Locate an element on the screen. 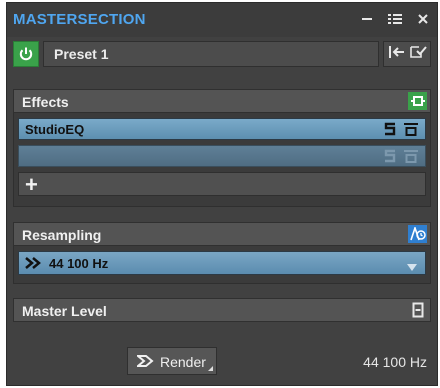 The image size is (440, 388). preset-name: Preset 1 is located at coordinates (81, 54).